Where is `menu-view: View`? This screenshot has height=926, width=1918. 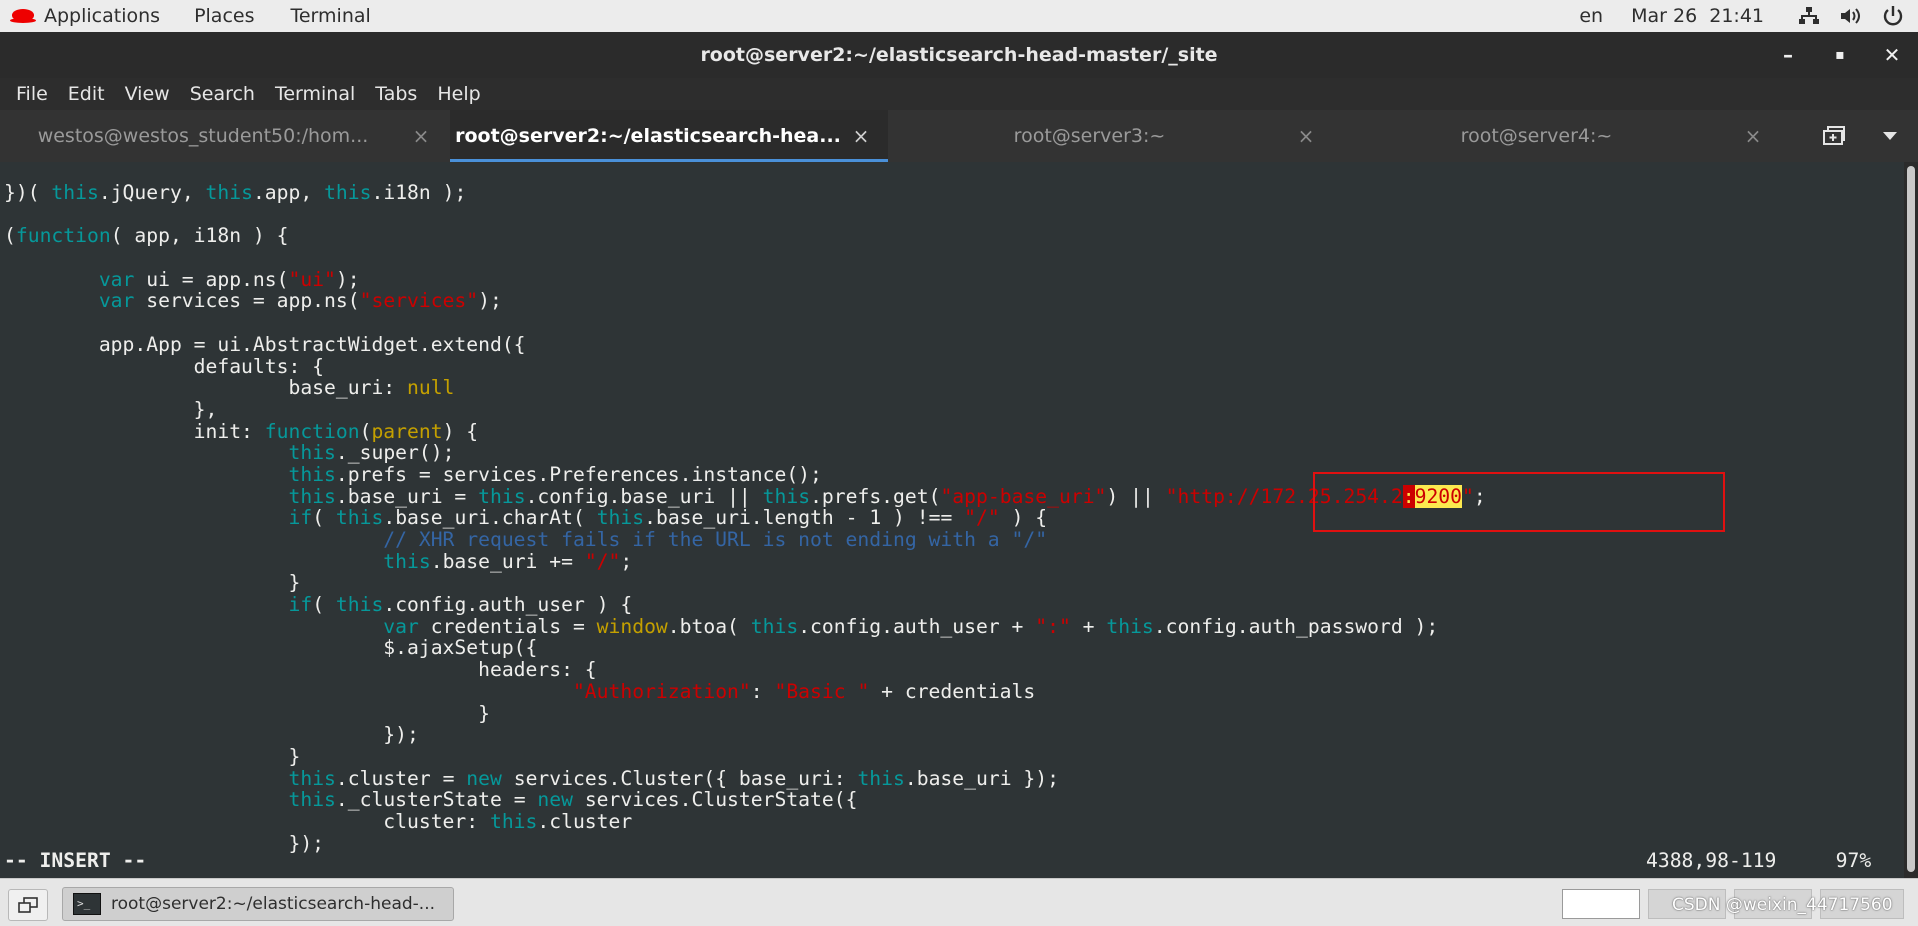
menu-view: View is located at coordinates (147, 94).